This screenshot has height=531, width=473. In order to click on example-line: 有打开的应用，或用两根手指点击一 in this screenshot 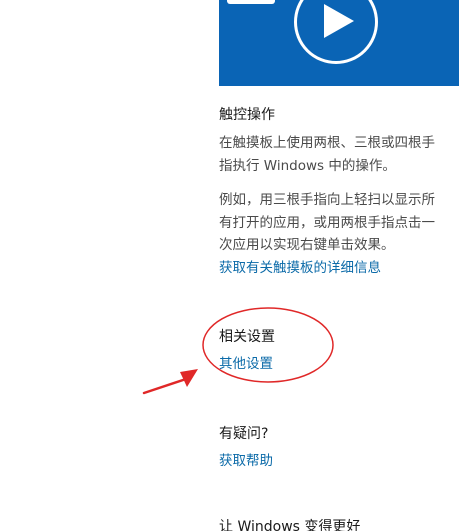, I will do `click(327, 222)`.